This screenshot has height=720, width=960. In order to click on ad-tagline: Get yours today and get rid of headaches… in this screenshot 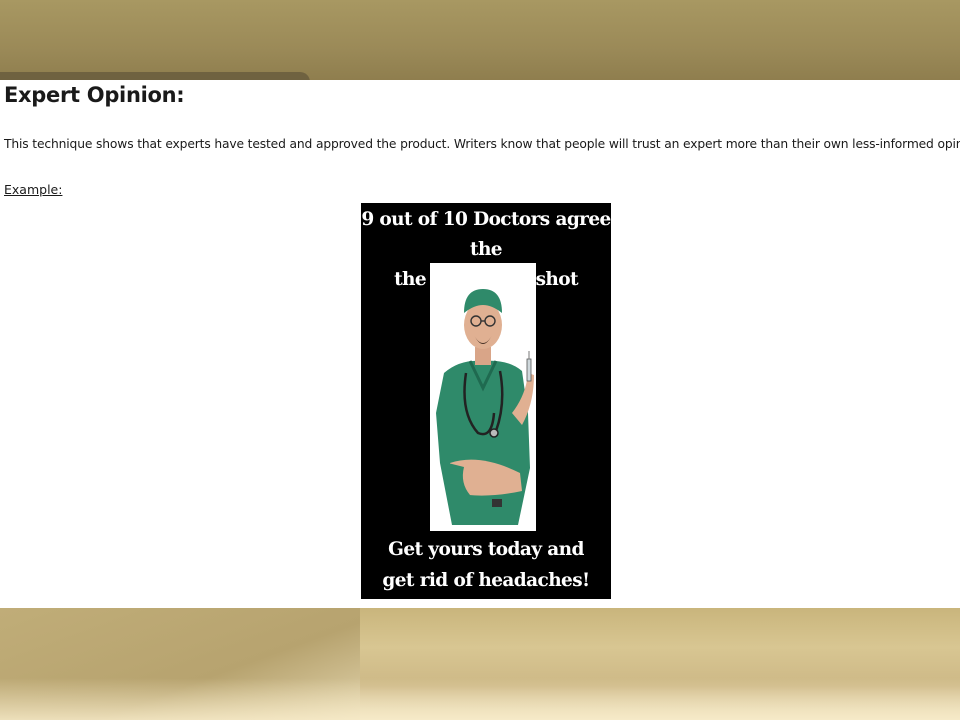, I will do `click(486, 565)`.